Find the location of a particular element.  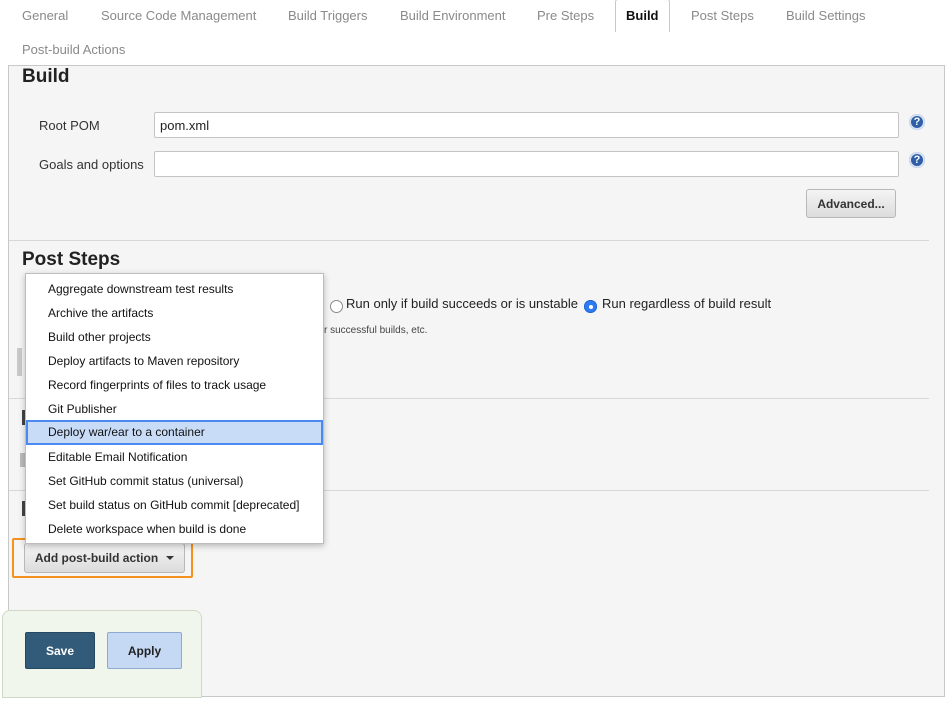

tab-build-triggers: Build Triggers is located at coordinates (327, 15).